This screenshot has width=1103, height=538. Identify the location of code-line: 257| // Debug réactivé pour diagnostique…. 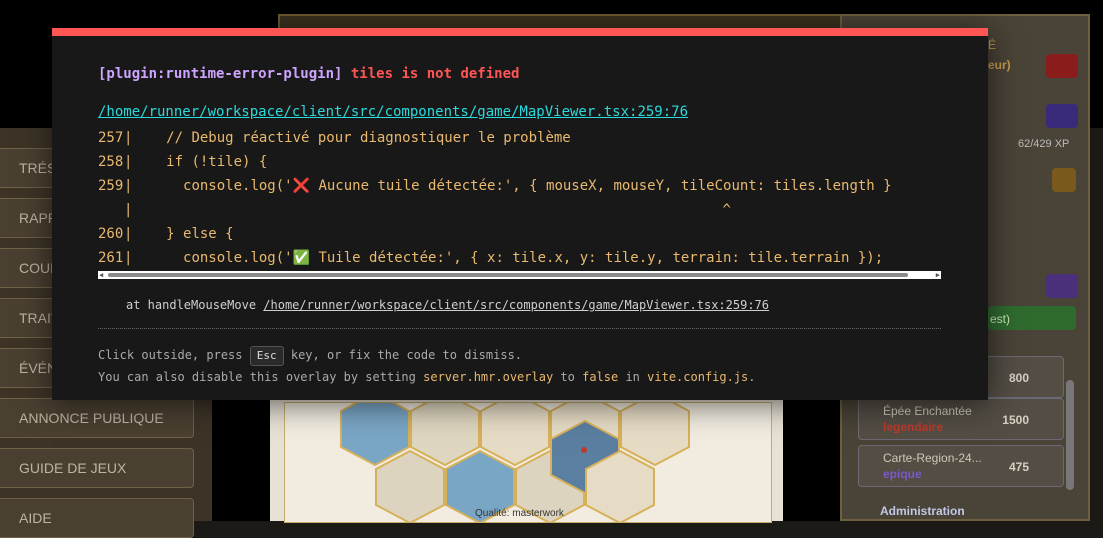
(334, 138).